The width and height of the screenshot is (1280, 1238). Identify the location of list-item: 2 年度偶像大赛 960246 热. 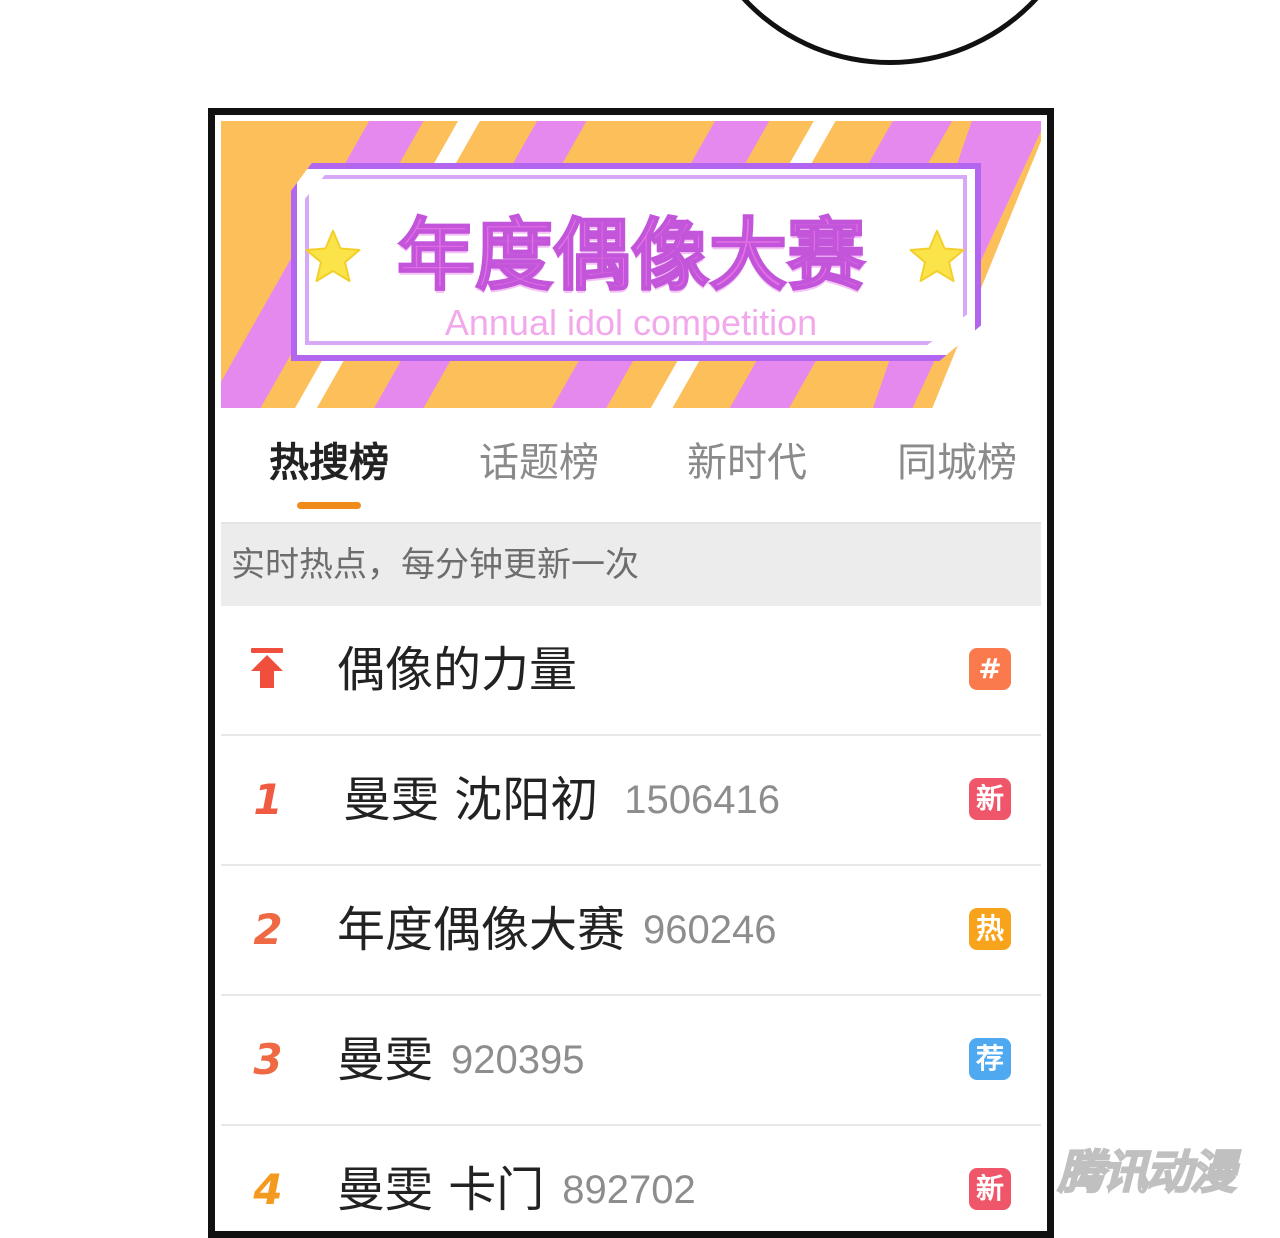
(631, 931).